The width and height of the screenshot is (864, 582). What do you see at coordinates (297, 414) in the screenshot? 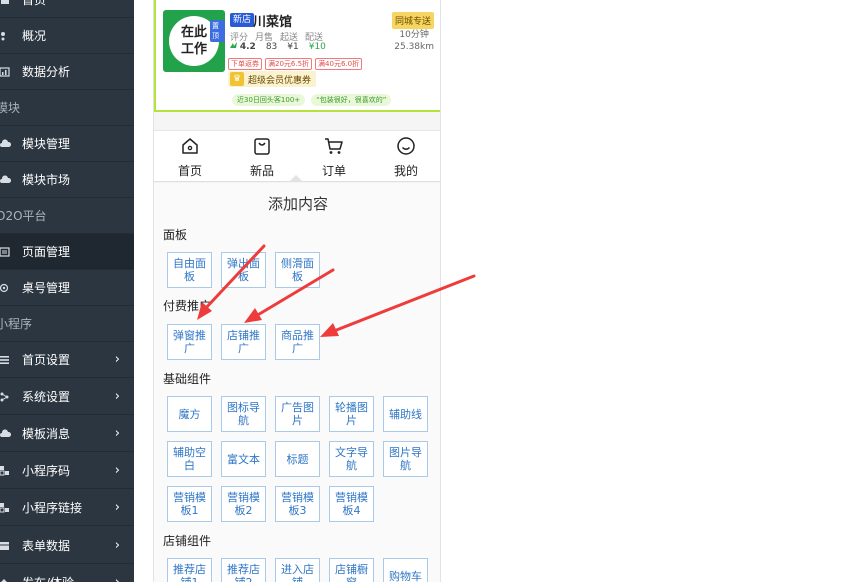
I see `component-button: 广告图片` at bounding box center [297, 414].